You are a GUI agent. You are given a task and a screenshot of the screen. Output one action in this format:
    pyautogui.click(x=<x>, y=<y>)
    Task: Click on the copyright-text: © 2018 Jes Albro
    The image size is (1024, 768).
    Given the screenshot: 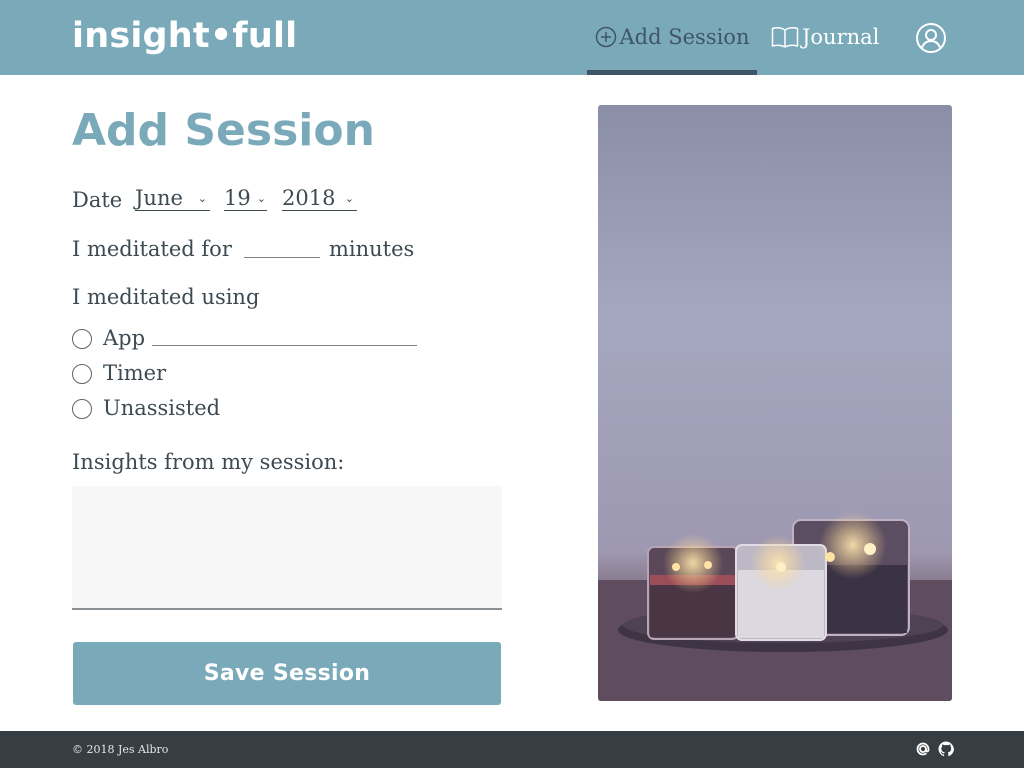 What is the action you would take?
    pyautogui.click(x=120, y=749)
    